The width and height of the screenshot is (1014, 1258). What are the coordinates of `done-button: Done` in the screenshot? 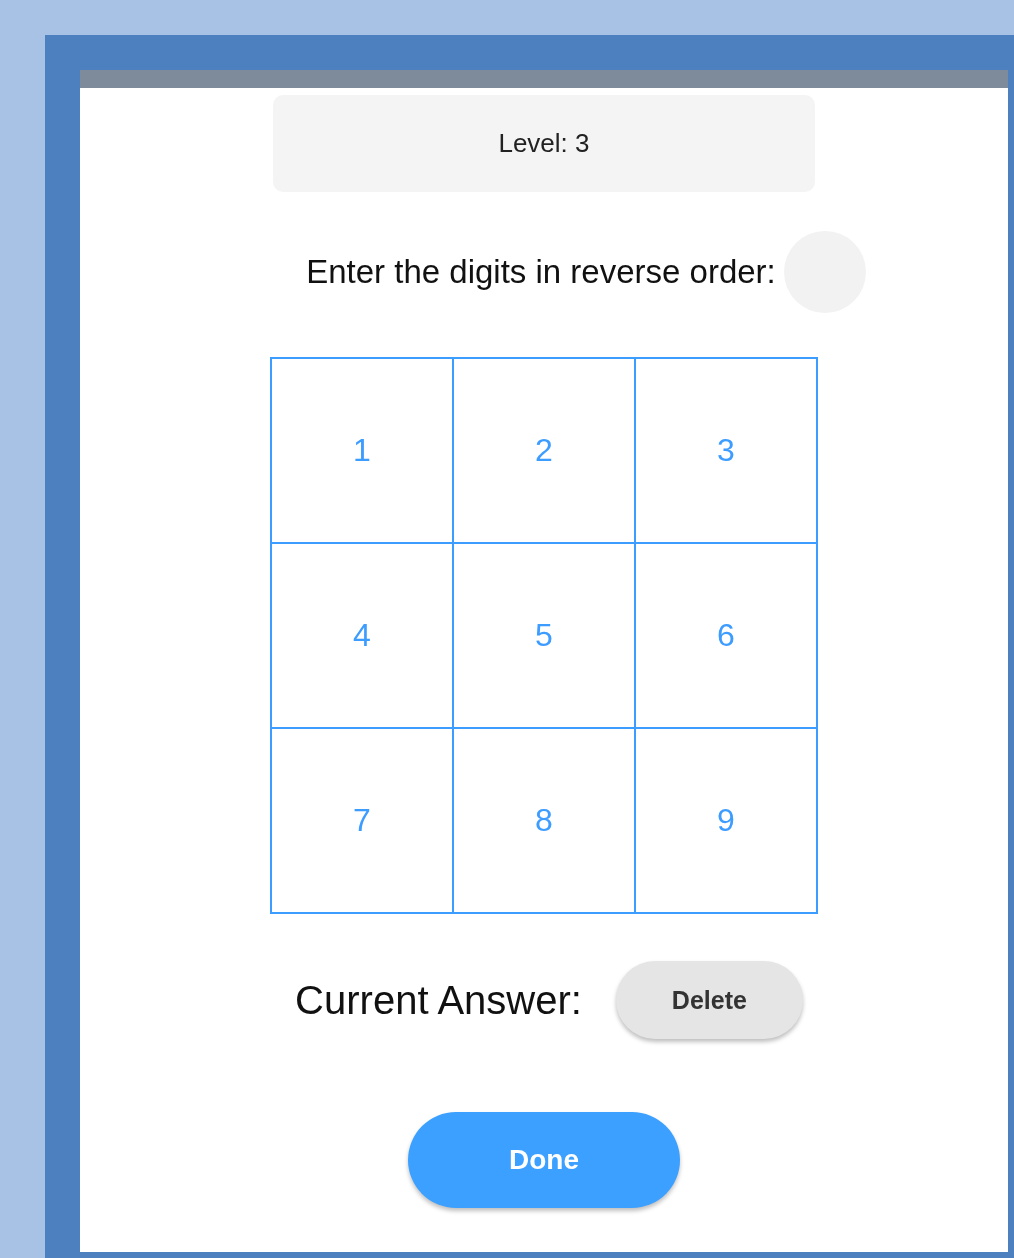 It's located at (544, 1160).